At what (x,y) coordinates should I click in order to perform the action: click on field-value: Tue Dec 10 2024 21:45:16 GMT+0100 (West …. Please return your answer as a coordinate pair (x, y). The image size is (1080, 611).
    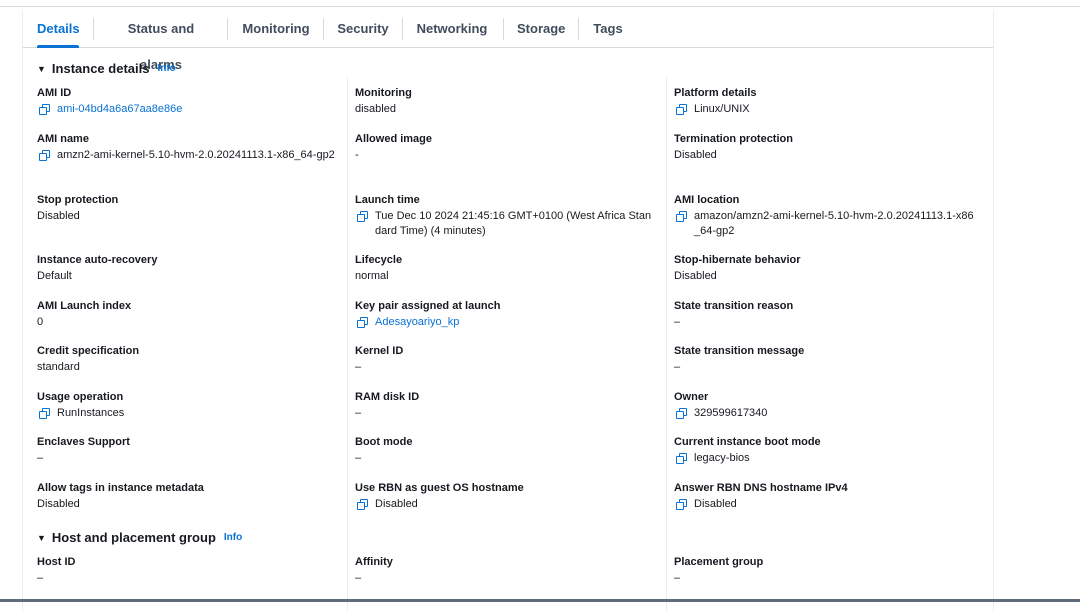
    Looking at the image, I should click on (513, 223).